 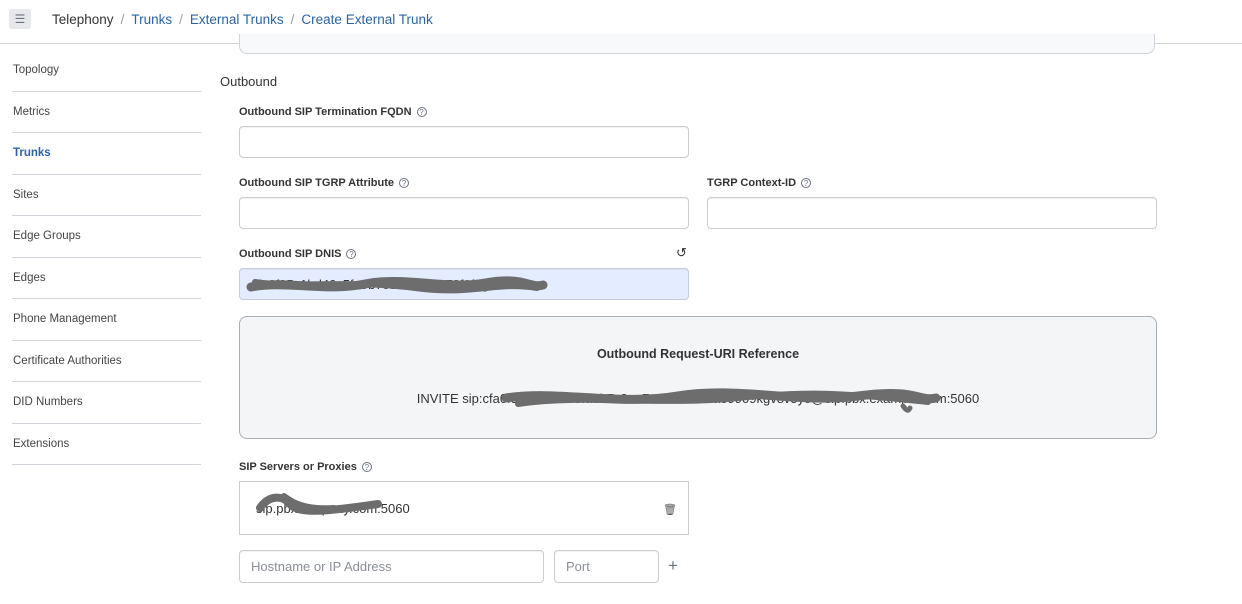 I want to click on context-id-label: TGRP Context-ID?, so click(x=759, y=183).